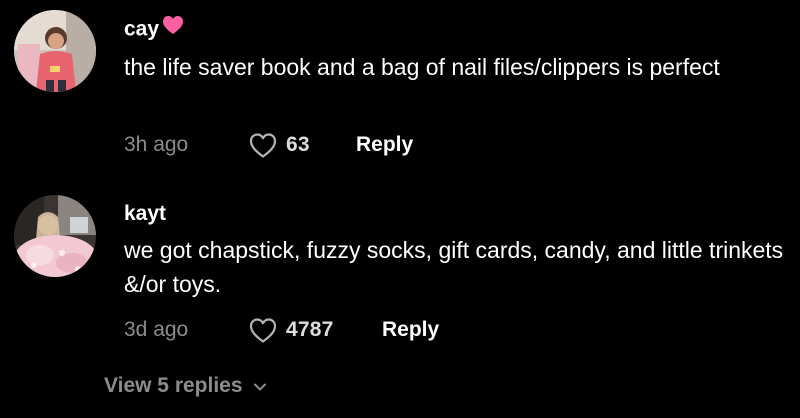  I want to click on timestamp: 3h ago, so click(156, 144).